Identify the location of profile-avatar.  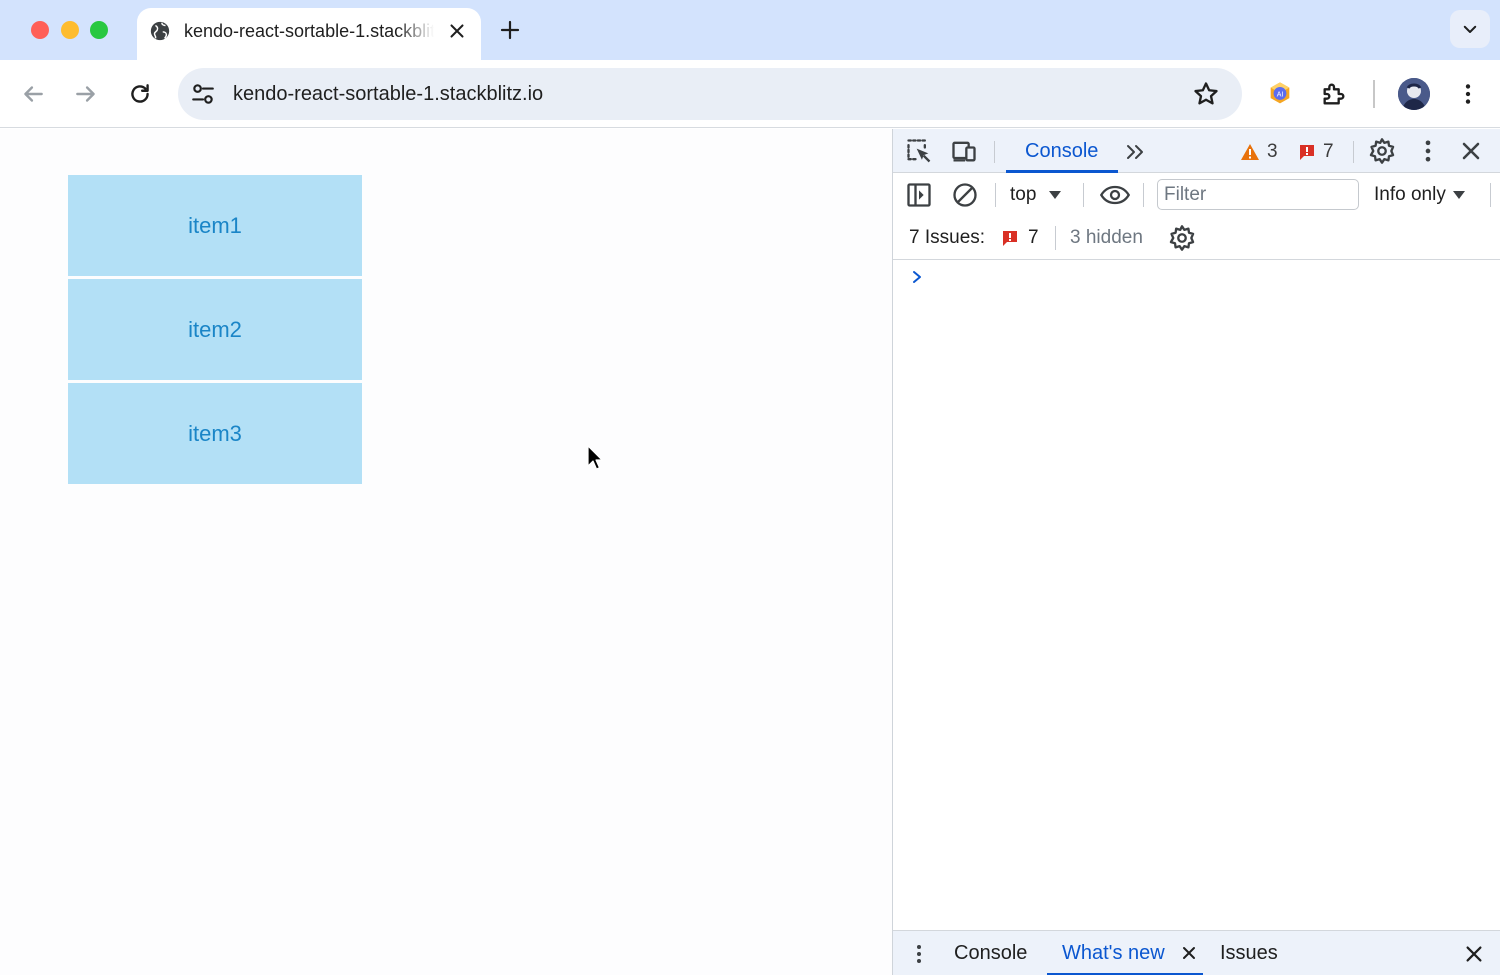
(1414, 94).